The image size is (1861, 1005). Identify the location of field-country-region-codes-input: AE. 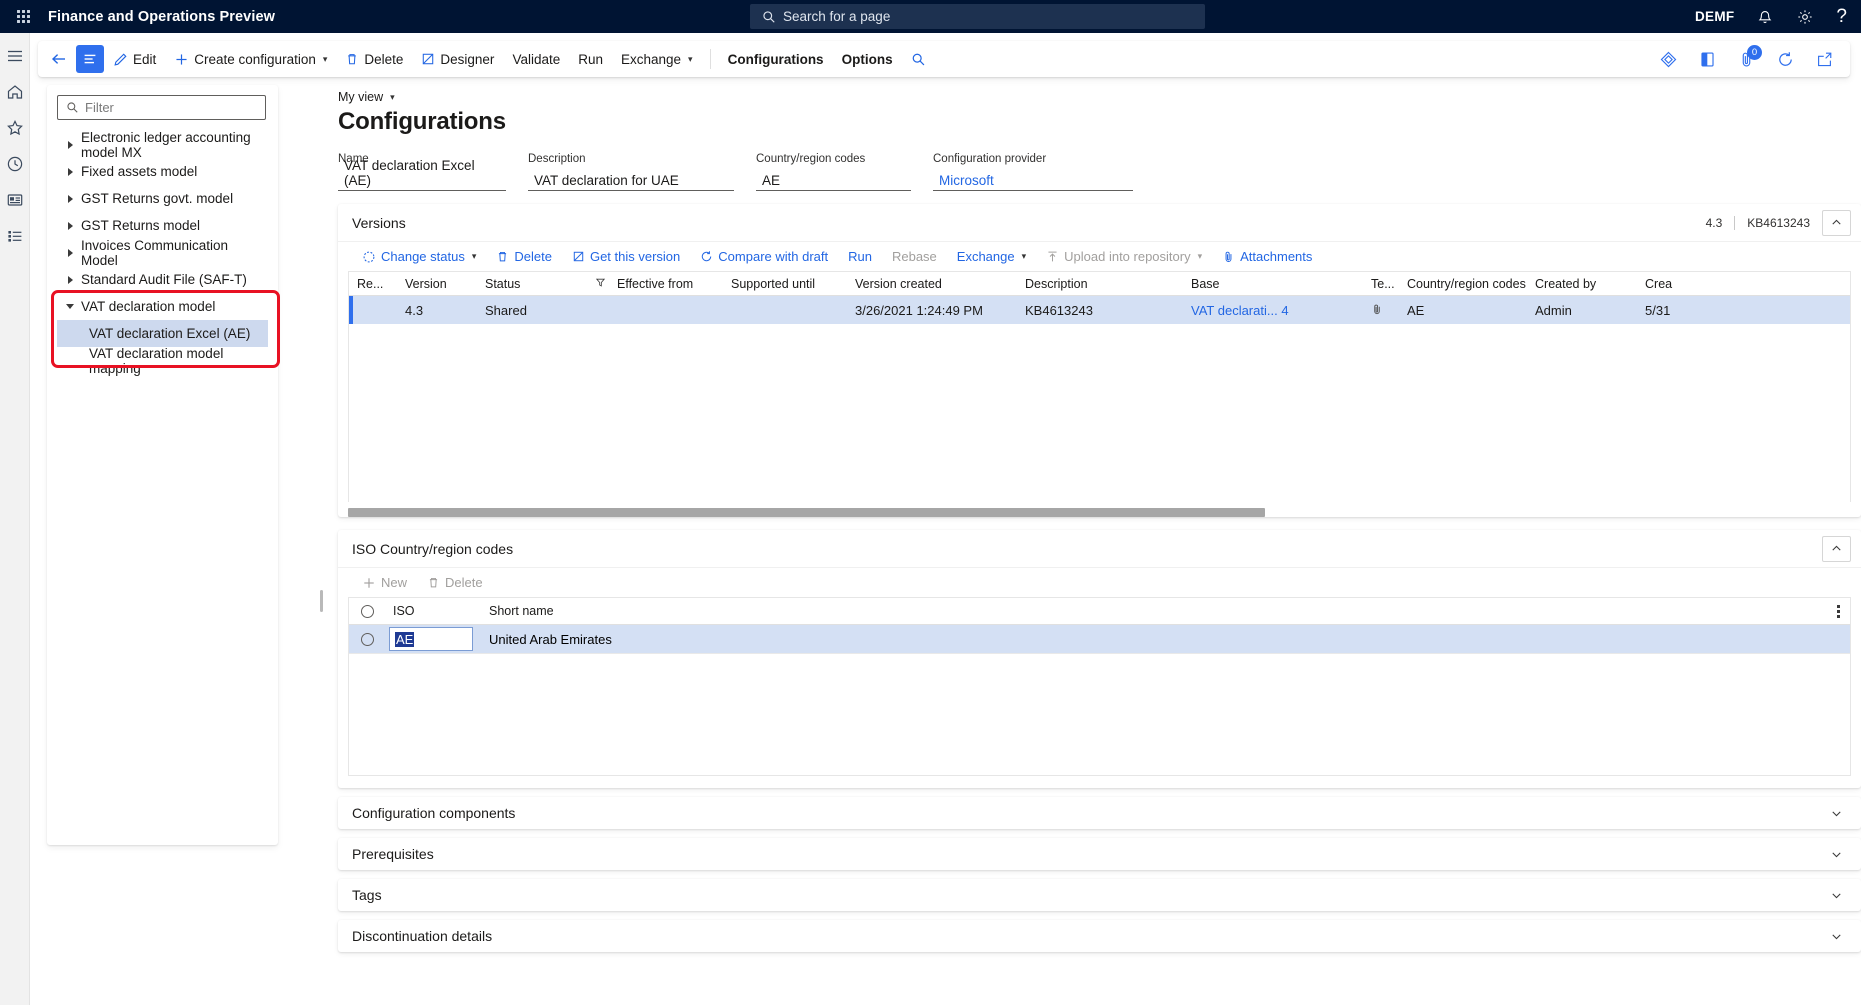
(833, 179).